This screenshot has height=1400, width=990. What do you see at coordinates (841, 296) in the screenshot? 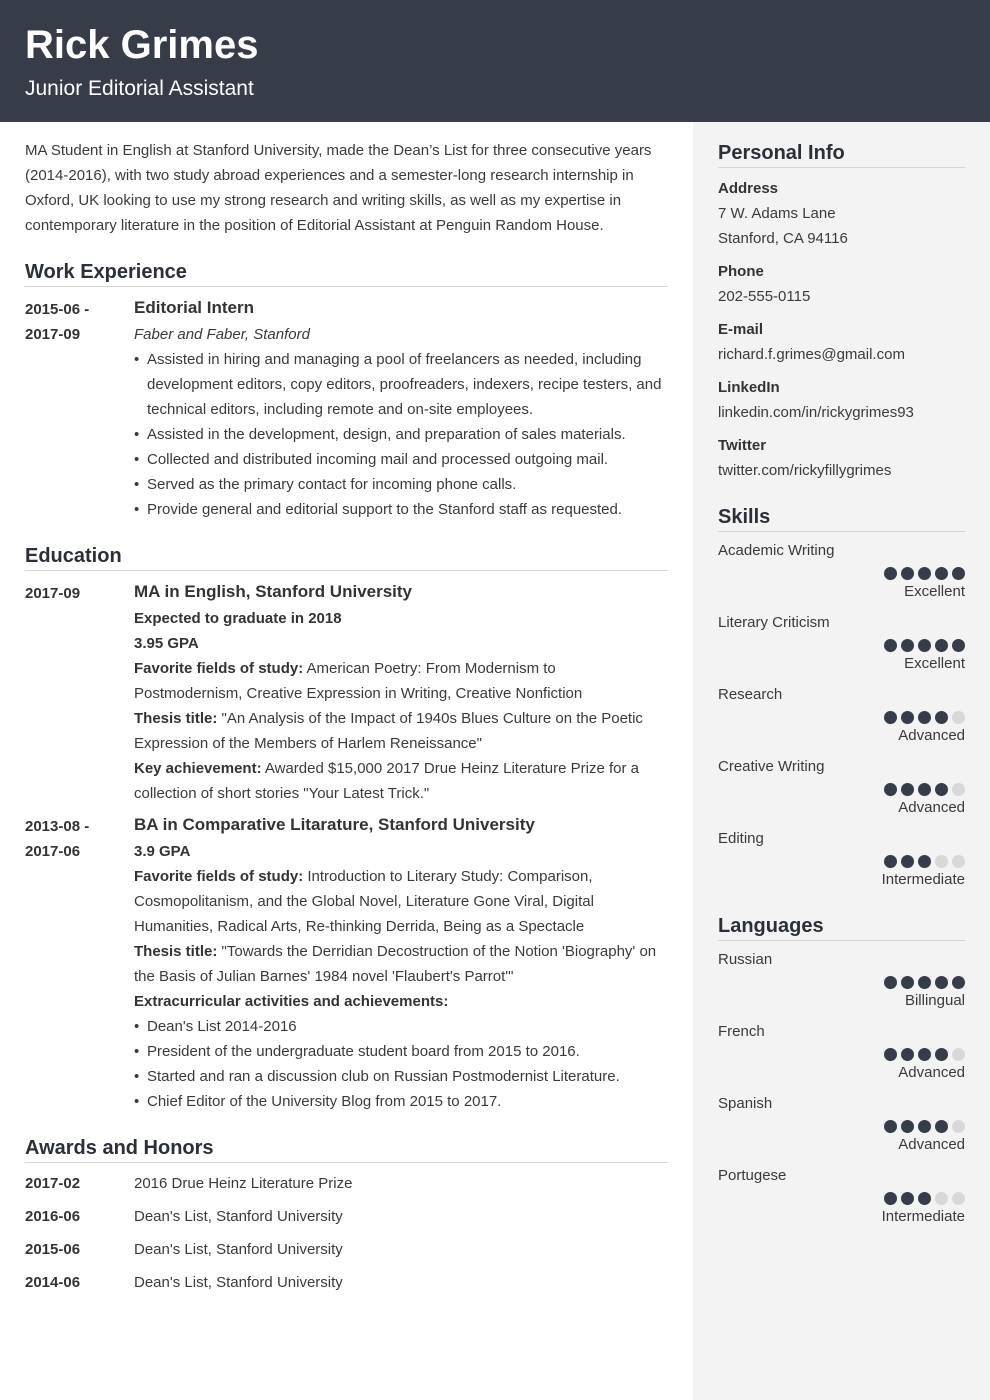
I see `phone-value: 202-555-0115` at bounding box center [841, 296].